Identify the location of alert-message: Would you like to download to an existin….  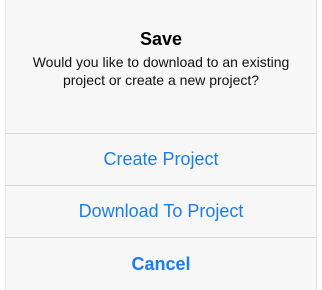
(161, 71).